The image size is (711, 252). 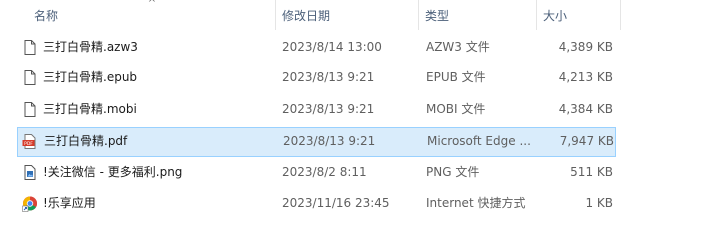 What do you see at coordinates (585, 47) in the screenshot?
I see `file-size: 4,389 KB` at bounding box center [585, 47].